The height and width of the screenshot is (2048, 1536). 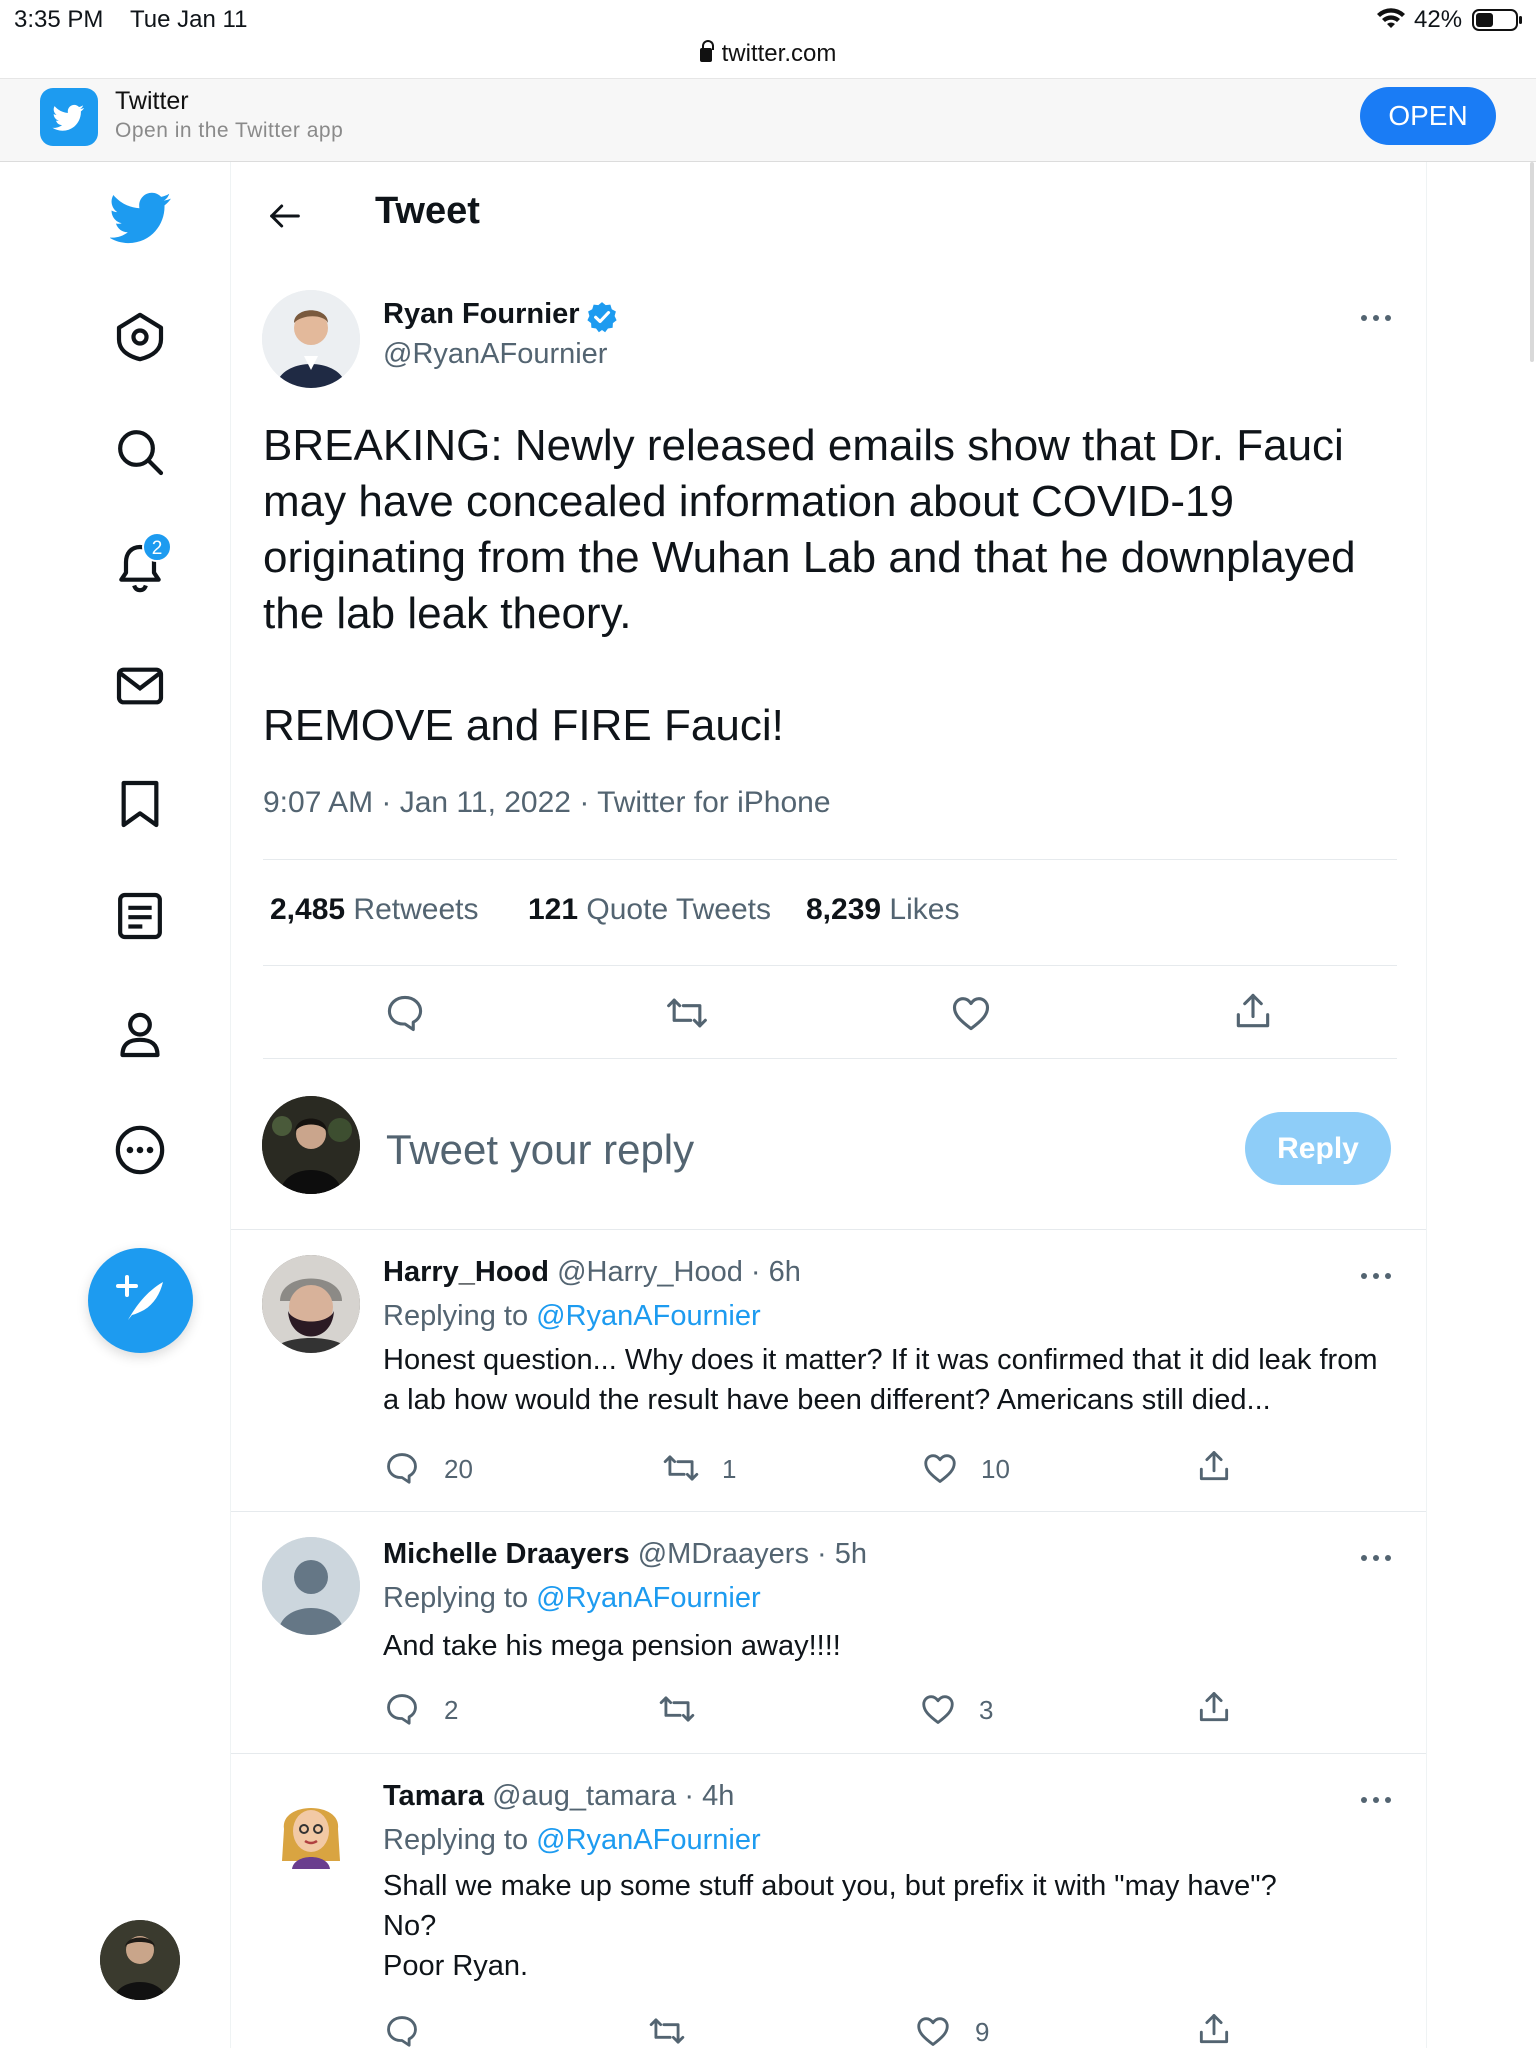 I want to click on likes-label: Likes, so click(x=924, y=909).